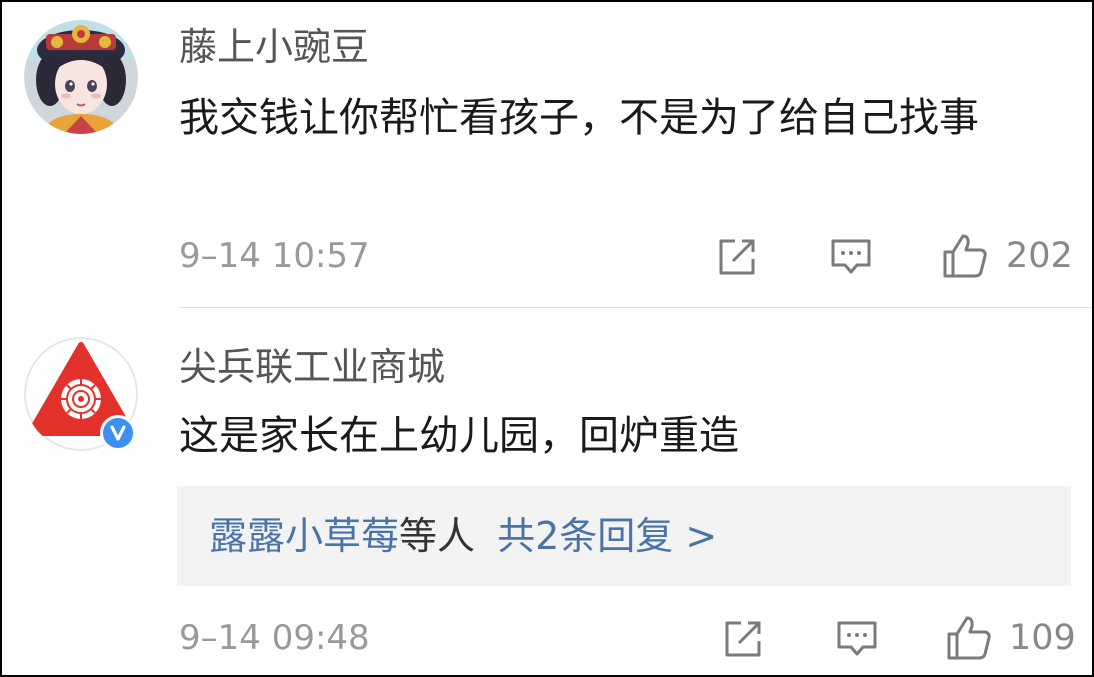 The height and width of the screenshot is (677, 1094). I want to click on replies-summary: 露露小草莓等人 共2条回复 >, so click(463, 536).